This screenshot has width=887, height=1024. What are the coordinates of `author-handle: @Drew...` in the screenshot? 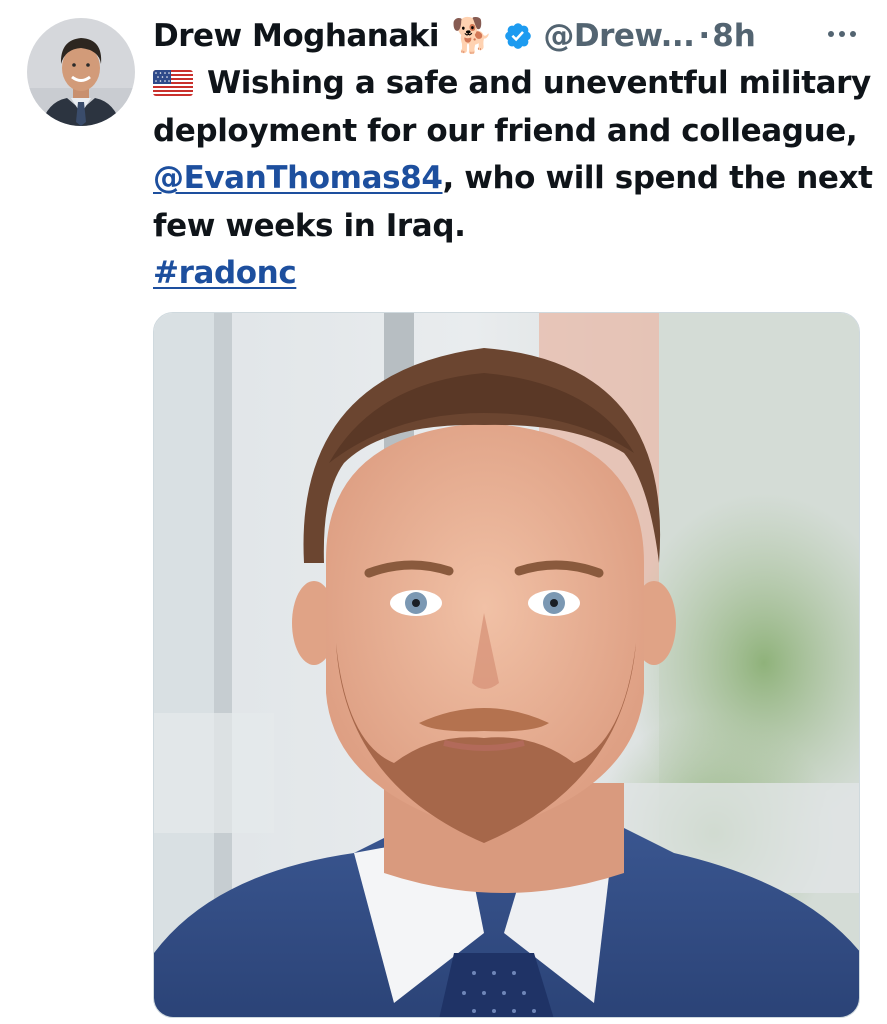 It's located at (619, 36).